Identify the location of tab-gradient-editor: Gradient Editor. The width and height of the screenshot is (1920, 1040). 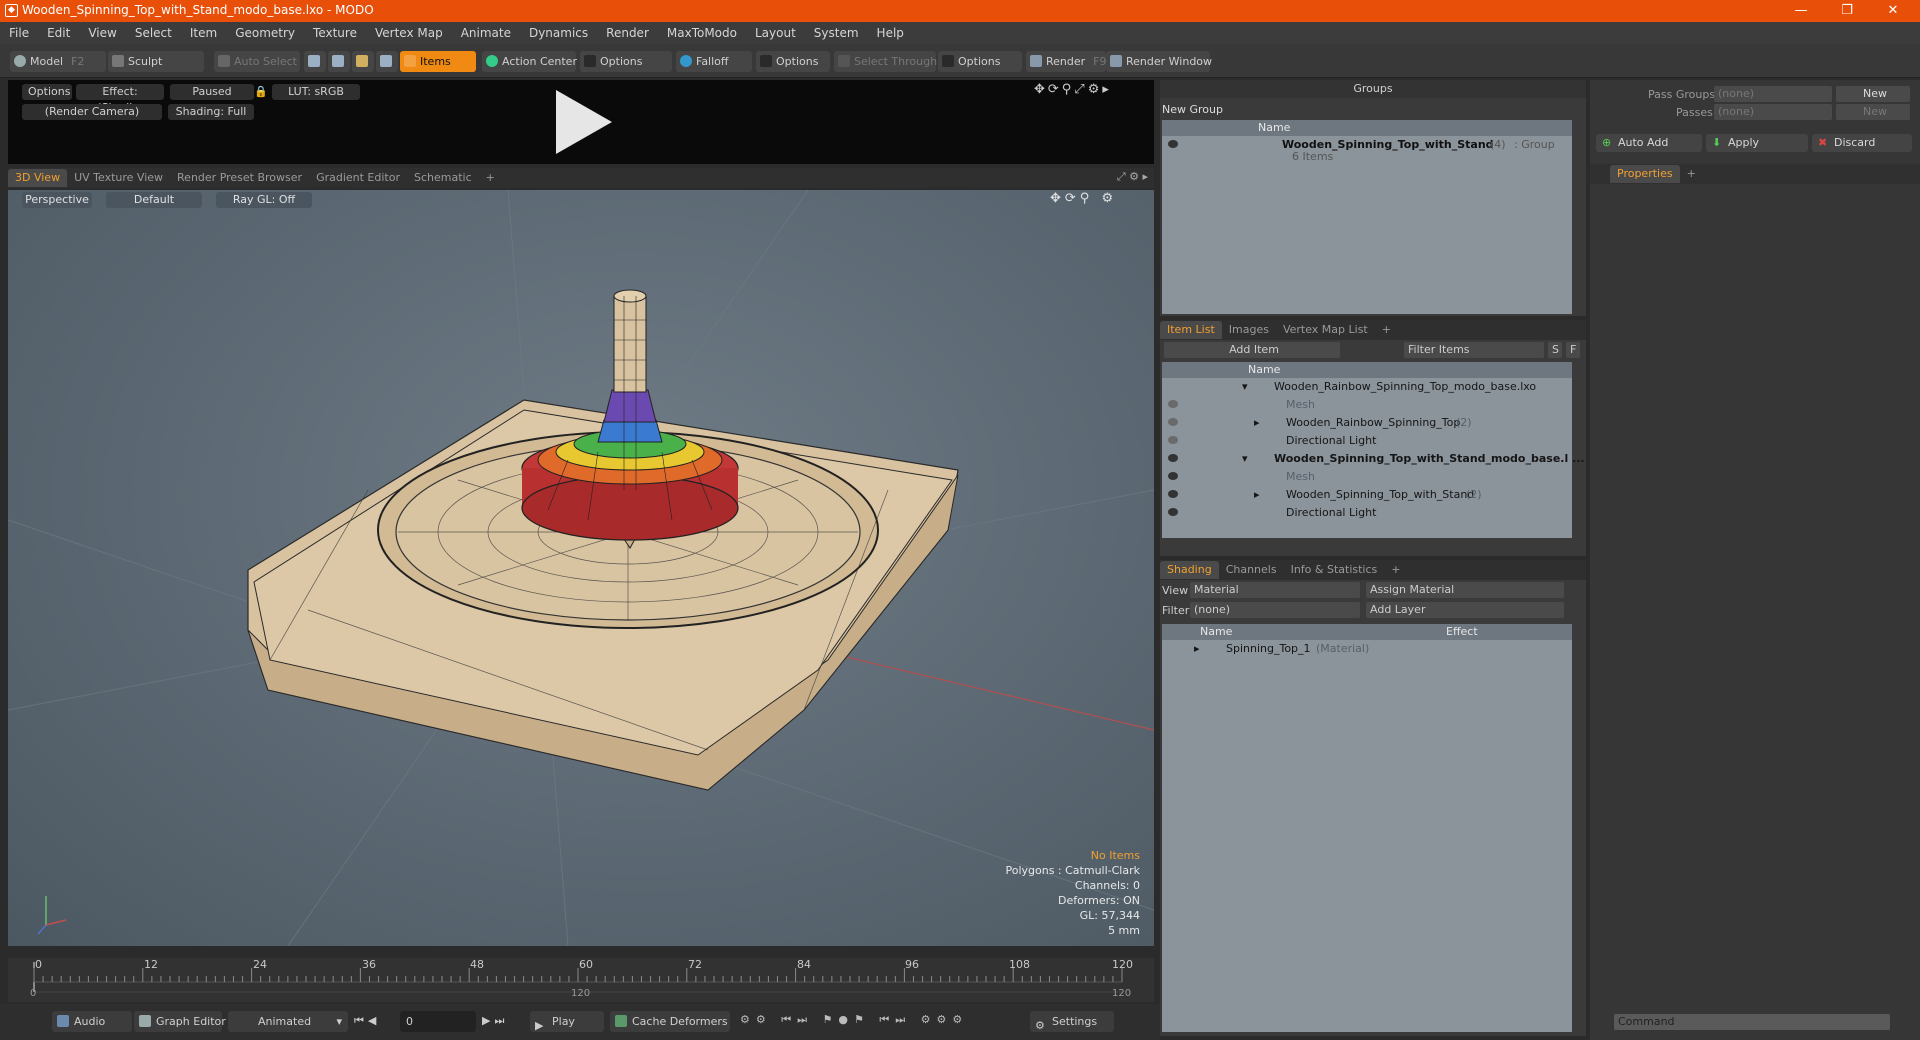
(358, 178).